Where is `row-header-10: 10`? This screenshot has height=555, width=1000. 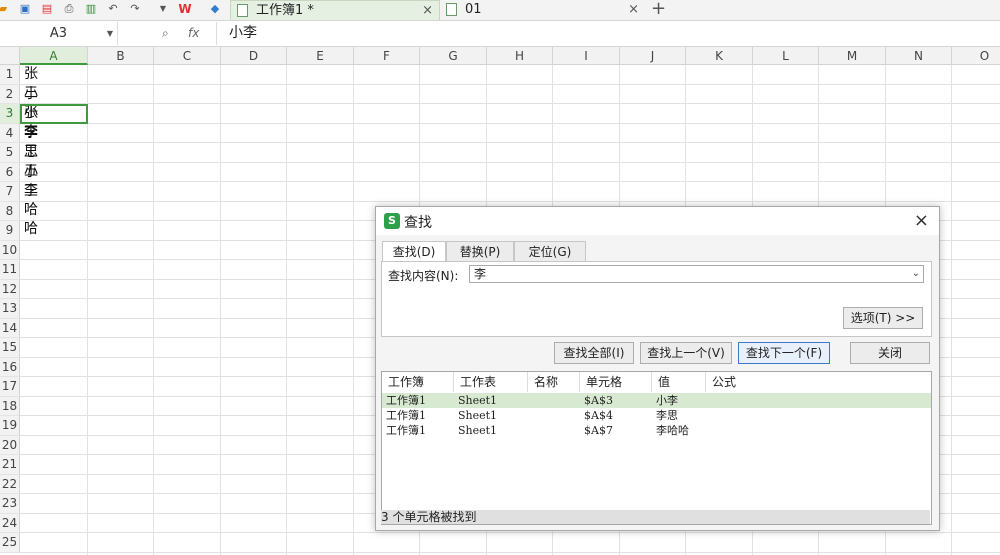 row-header-10: 10 is located at coordinates (10, 250).